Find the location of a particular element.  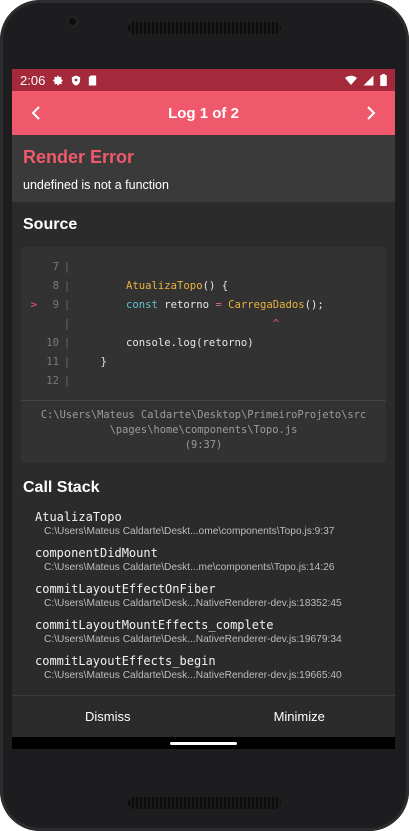

stack-frame-name: commitLayoutMountEffects_complete is located at coordinates (154, 625).